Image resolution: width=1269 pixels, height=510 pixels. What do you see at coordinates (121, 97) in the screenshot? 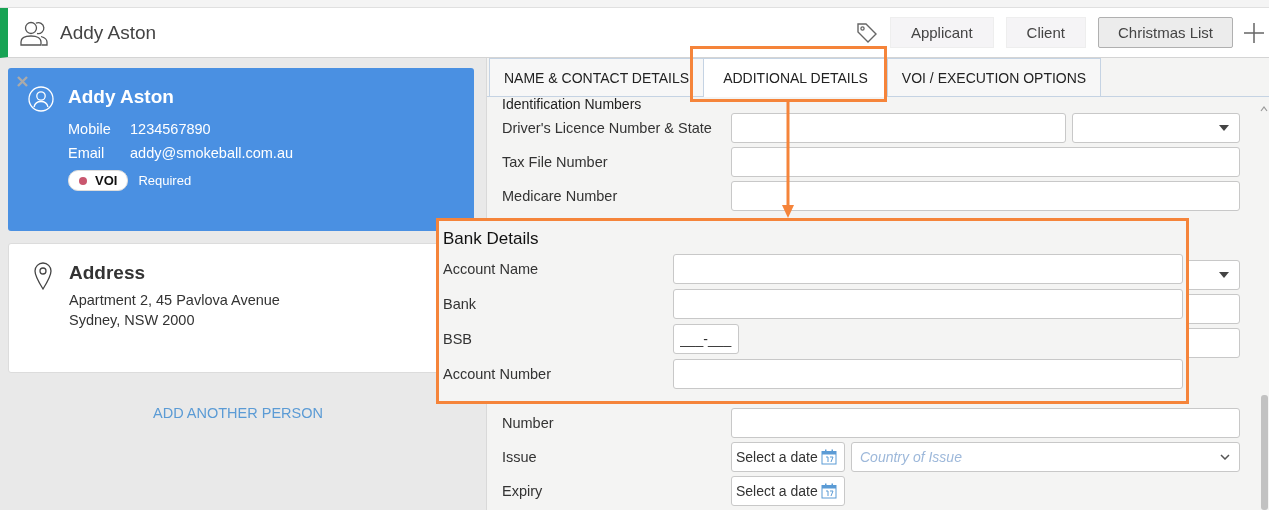
I see `person-name: Addy Aston` at bounding box center [121, 97].